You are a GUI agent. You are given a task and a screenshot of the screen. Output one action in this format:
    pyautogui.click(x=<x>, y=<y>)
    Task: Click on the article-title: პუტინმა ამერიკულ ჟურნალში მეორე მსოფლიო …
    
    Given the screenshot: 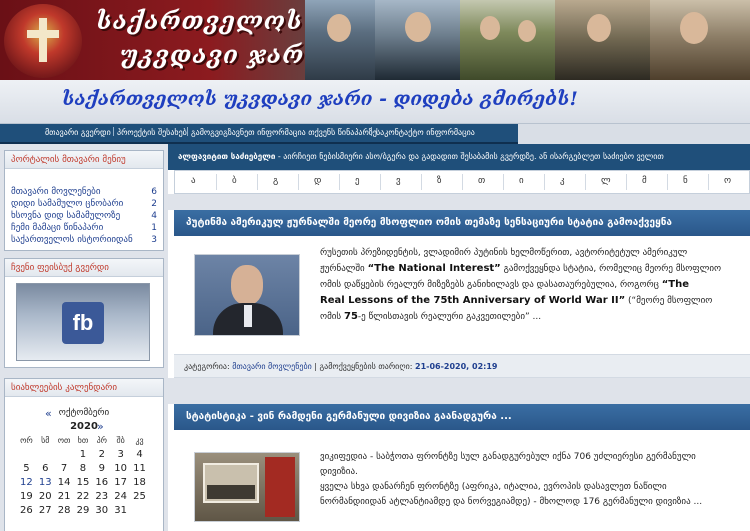 What is the action you would take?
    pyautogui.click(x=462, y=223)
    